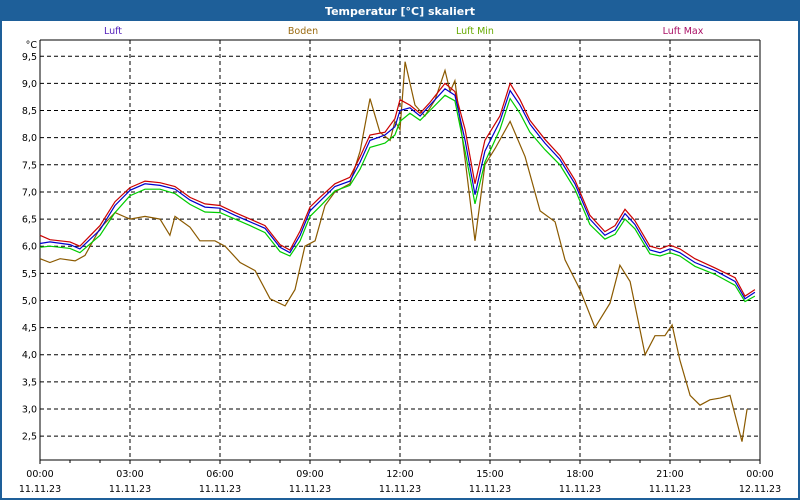 This screenshot has height=500, width=800. What do you see at coordinates (29, 355) in the screenshot?
I see `y-tick-label: 4,0` at bounding box center [29, 355].